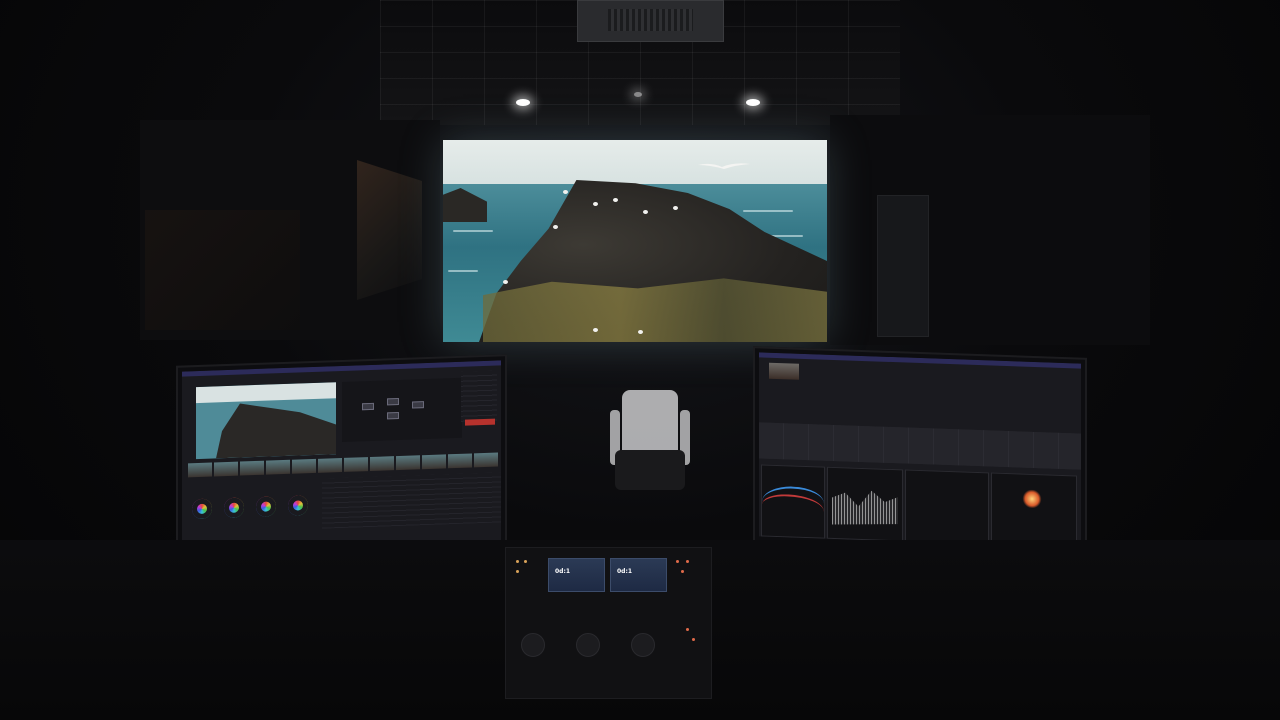  Describe the element at coordinates (903, 266) in the screenshot. I see `door` at that location.